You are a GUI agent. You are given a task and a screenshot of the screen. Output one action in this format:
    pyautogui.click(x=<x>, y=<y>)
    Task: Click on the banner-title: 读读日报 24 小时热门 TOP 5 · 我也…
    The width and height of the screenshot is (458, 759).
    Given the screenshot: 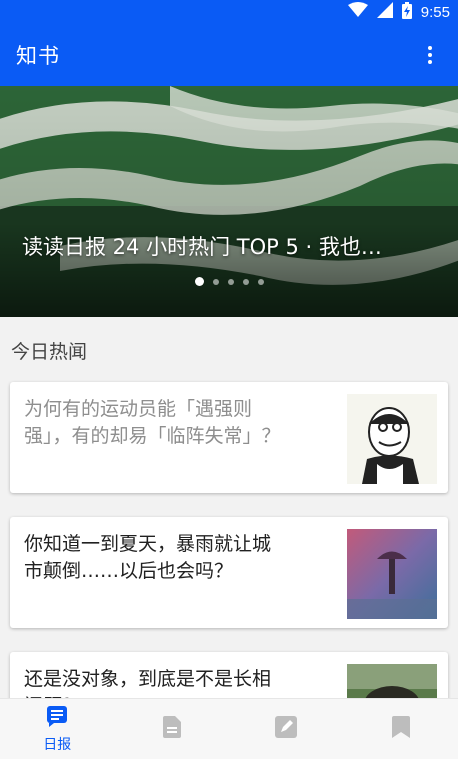 What is the action you would take?
    pyautogui.click(x=202, y=247)
    